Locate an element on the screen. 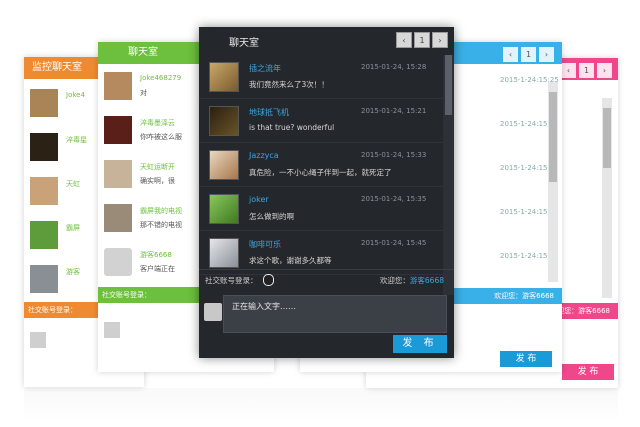 The image size is (640, 427). message-time: 2015-01-24, 15:28 is located at coordinates (394, 67).